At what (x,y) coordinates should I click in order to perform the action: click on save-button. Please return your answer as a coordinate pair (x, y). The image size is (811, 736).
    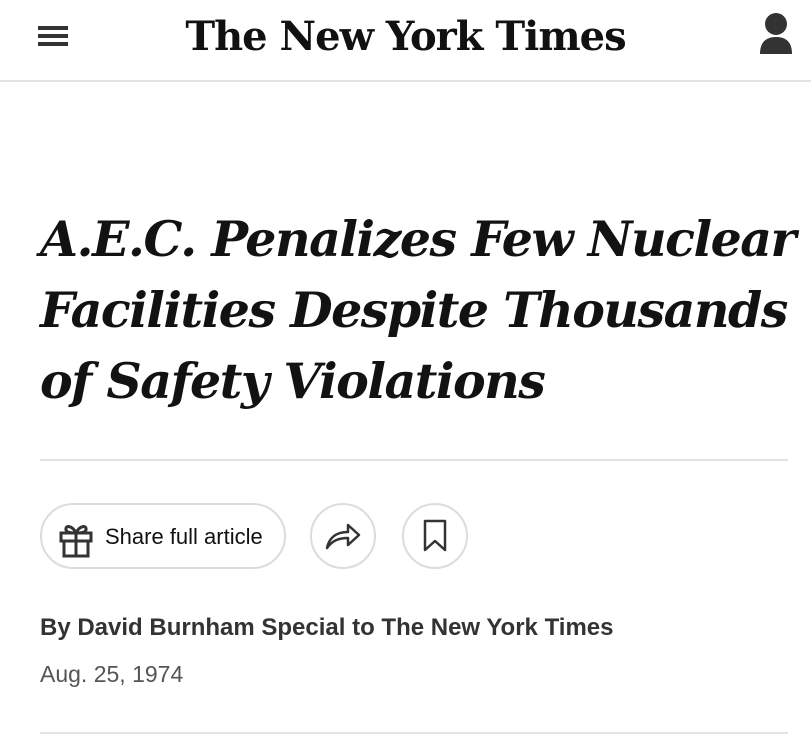
    Looking at the image, I should click on (435, 536).